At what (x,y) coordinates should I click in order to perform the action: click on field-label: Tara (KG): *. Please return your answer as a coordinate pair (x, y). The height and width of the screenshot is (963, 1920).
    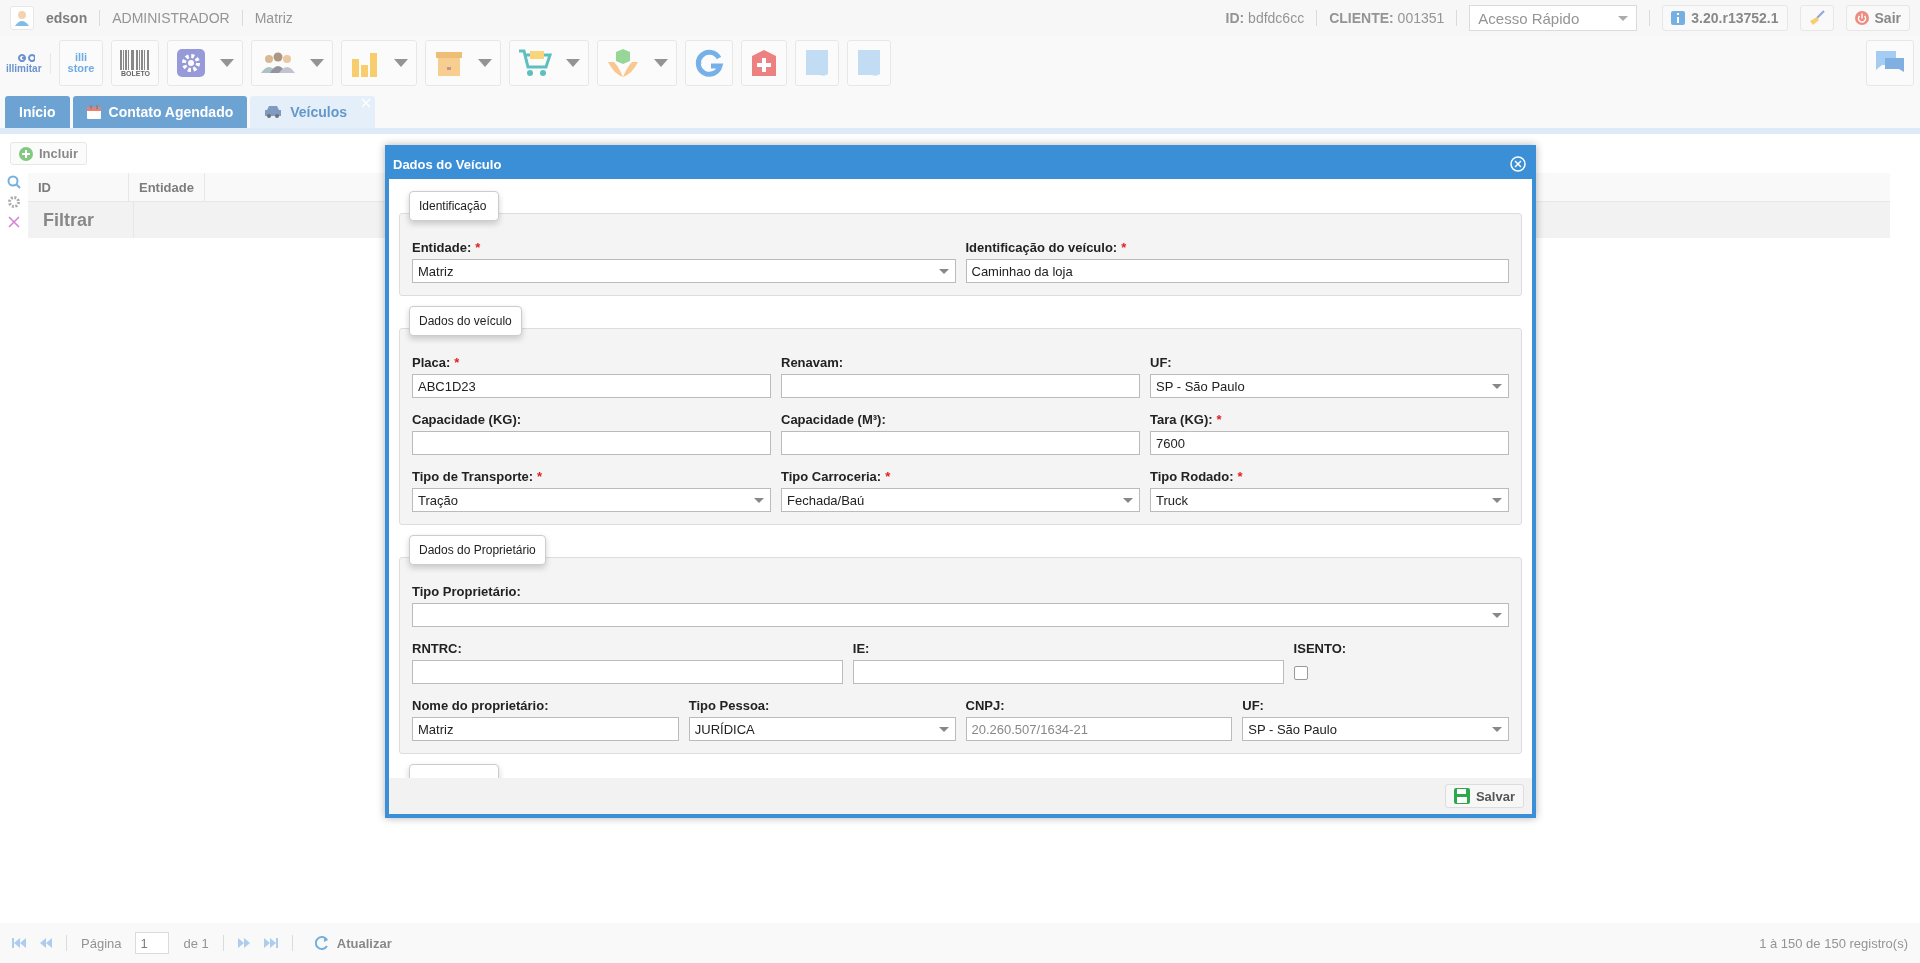
    Looking at the image, I should click on (1186, 419).